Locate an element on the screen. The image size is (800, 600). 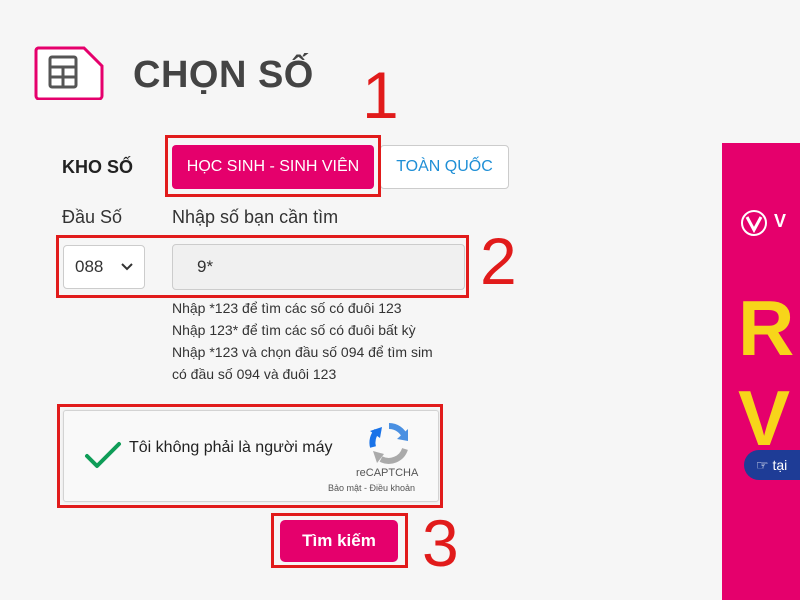
hand-pointer-icon: ☞ is located at coordinates (764, 464).